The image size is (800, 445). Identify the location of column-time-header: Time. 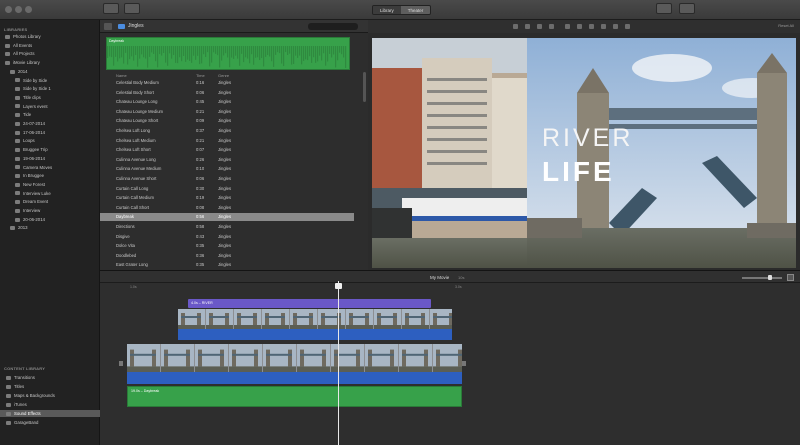
(200, 75).